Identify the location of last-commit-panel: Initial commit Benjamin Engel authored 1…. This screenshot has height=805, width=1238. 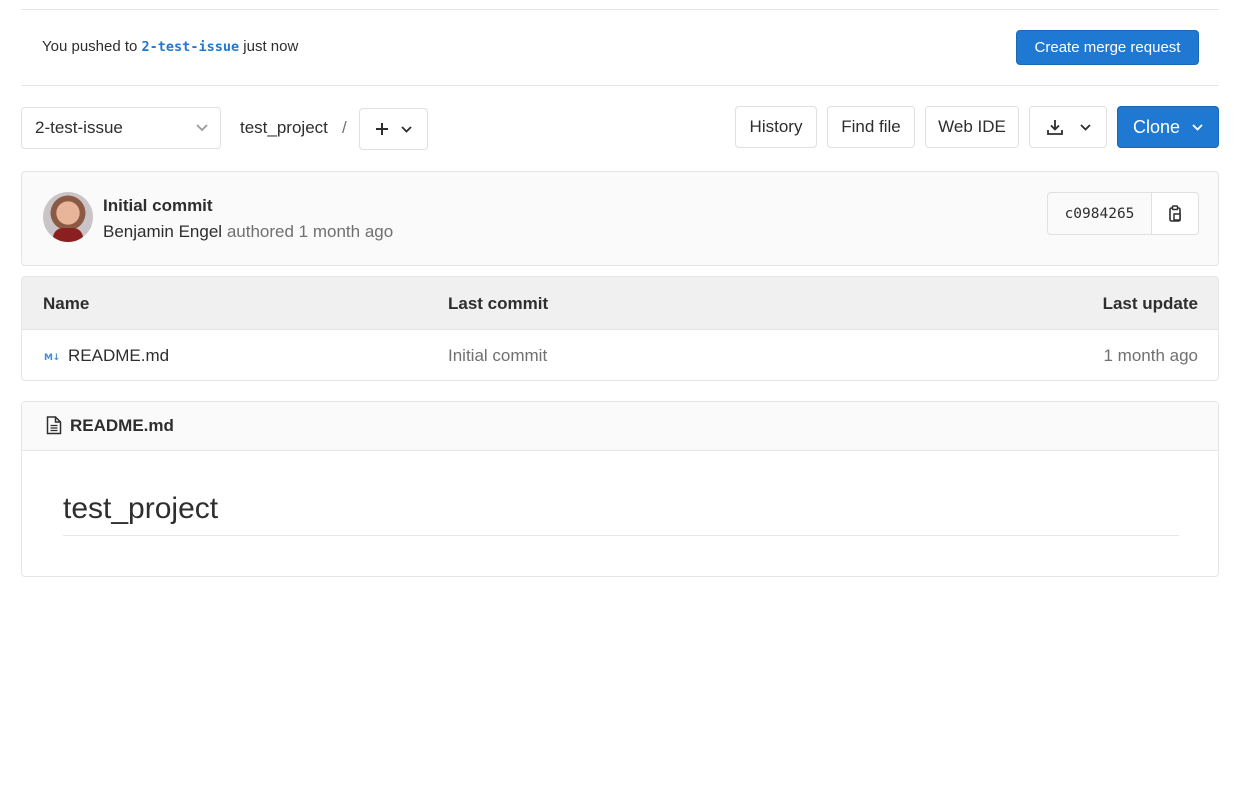
(620, 218).